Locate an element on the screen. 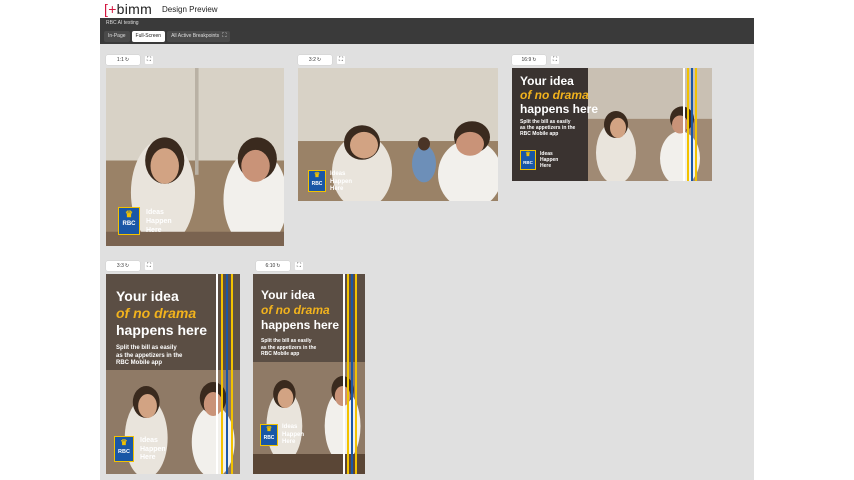 The height and width of the screenshot is (480, 854). ratio-control-3-3: 3:3↻ ⛶ is located at coordinates (129, 265).